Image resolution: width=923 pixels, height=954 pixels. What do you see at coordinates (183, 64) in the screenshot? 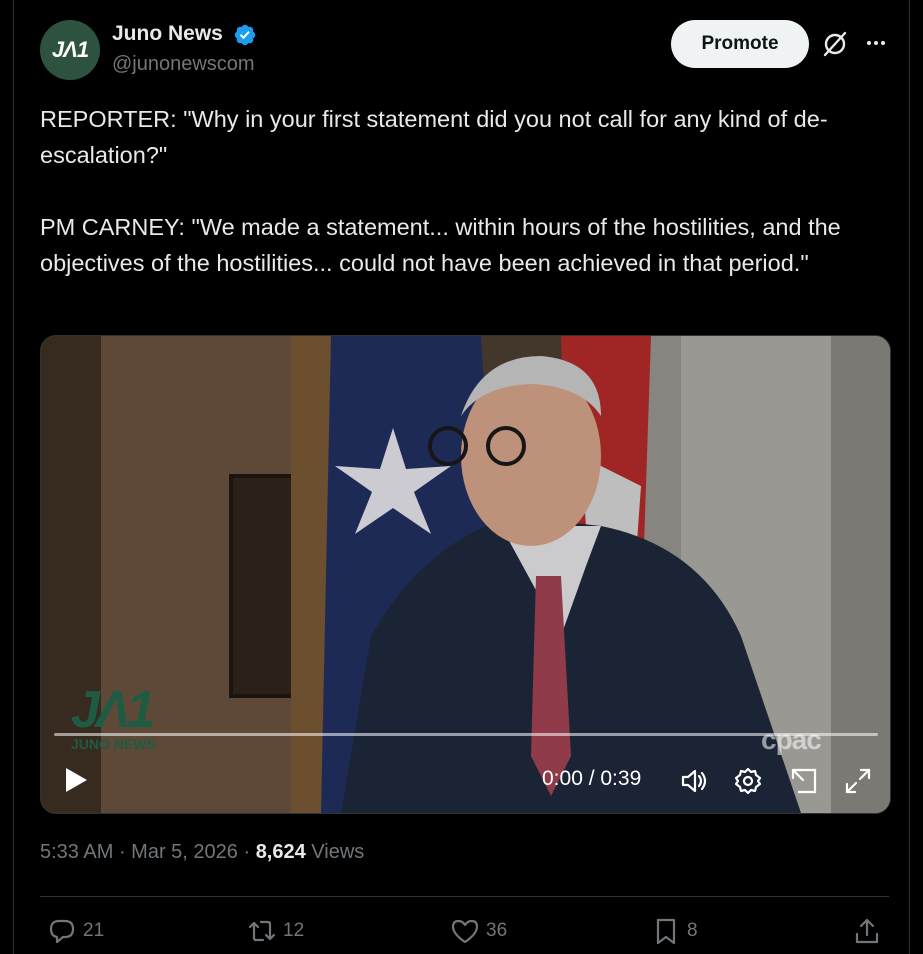
I see `author-handle: @junonewscom` at bounding box center [183, 64].